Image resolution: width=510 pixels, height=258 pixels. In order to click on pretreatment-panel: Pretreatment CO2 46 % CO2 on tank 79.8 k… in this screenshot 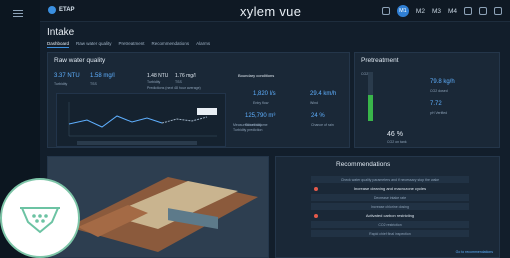, I will do `click(427, 100)`.